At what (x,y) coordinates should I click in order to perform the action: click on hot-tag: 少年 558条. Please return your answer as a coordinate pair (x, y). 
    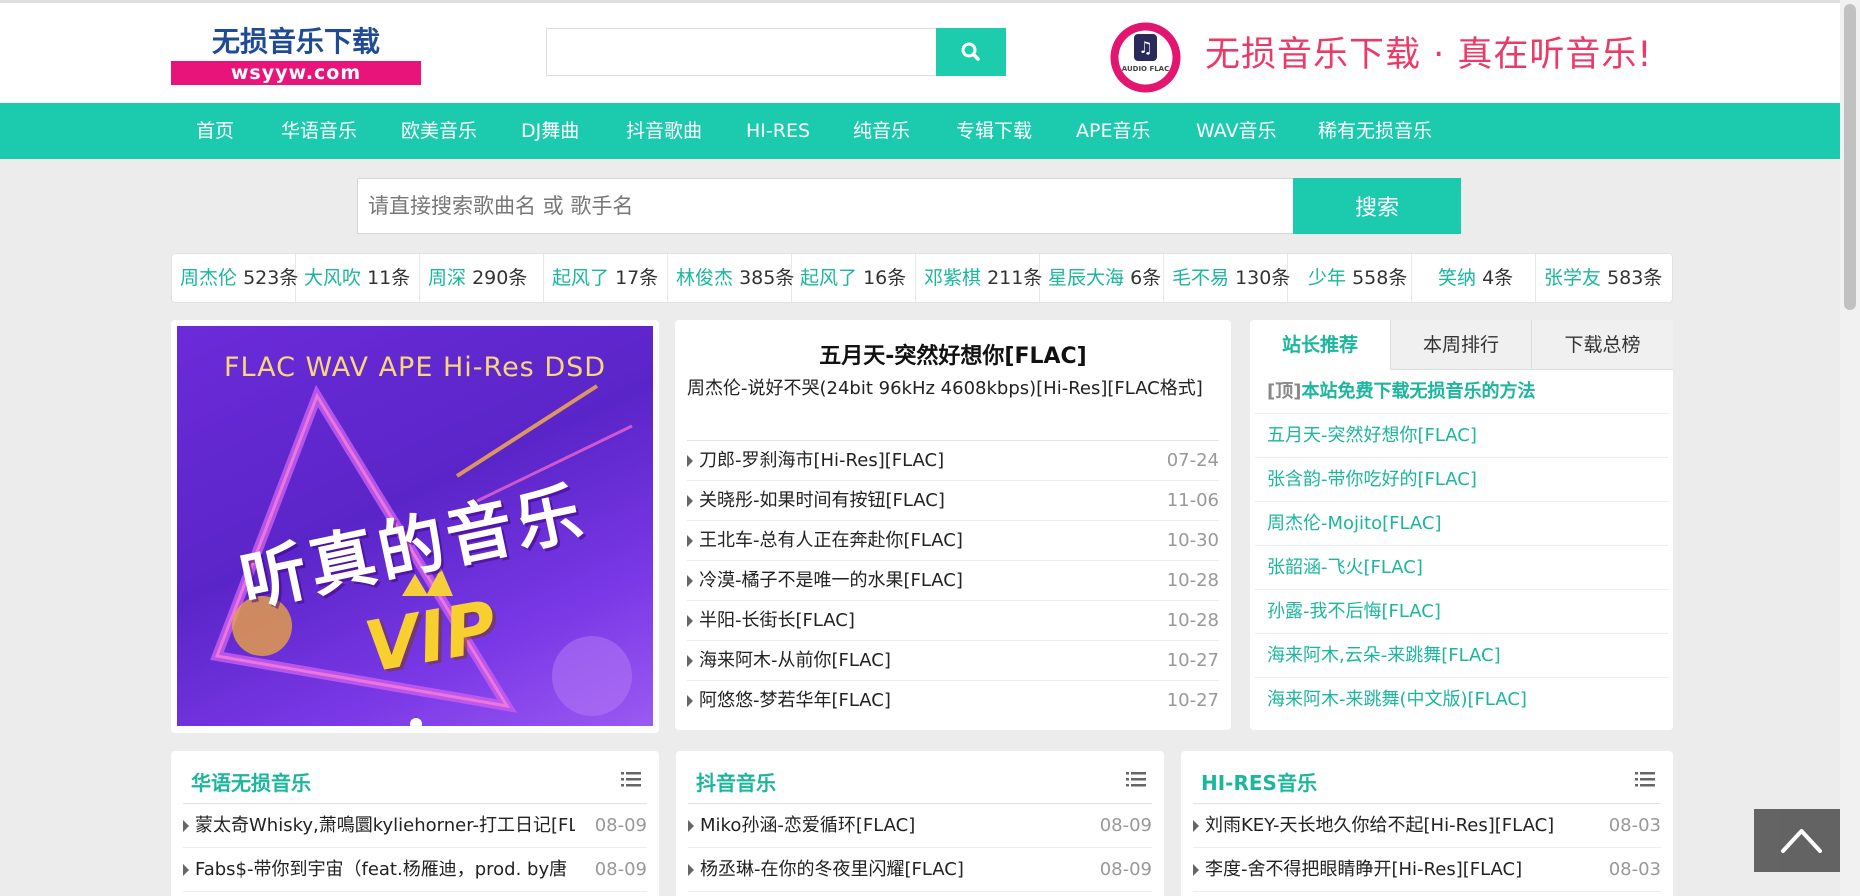
    Looking at the image, I should click on (1350, 278).